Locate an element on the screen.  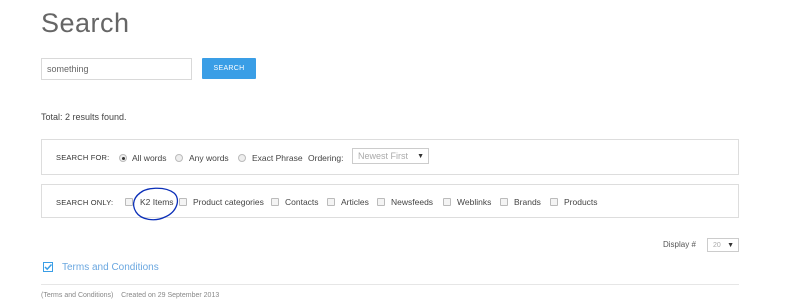
display-limit-value: 20 is located at coordinates (717, 245).